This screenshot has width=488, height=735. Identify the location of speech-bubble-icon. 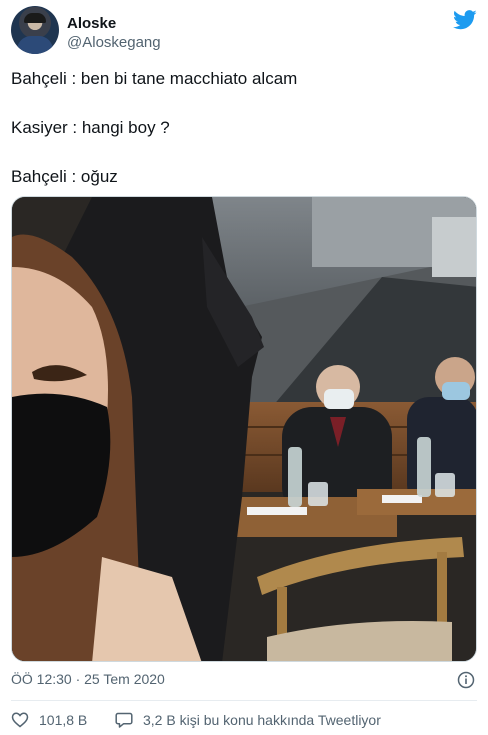
(124, 720).